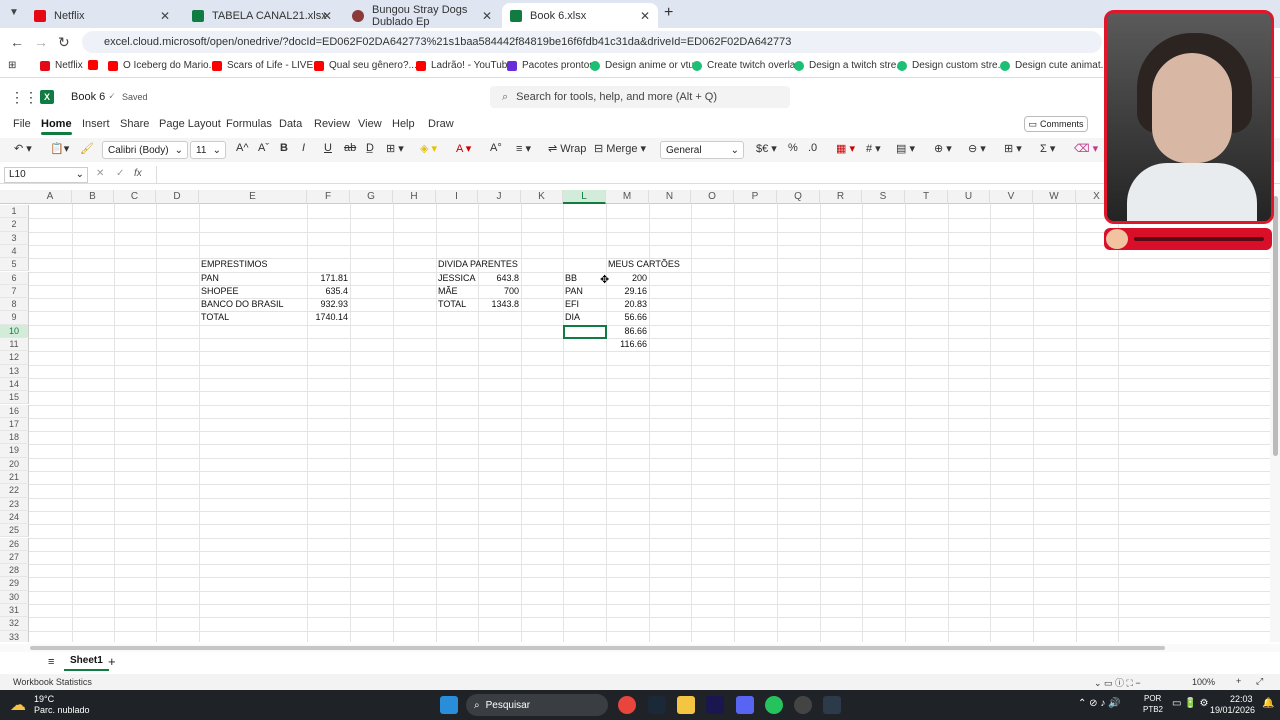 This screenshot has height=720, width=1280. Describe the element at coordinates (102, 15) in the screenshot. I see `tab-netflix: Netflix ✕` at that location.